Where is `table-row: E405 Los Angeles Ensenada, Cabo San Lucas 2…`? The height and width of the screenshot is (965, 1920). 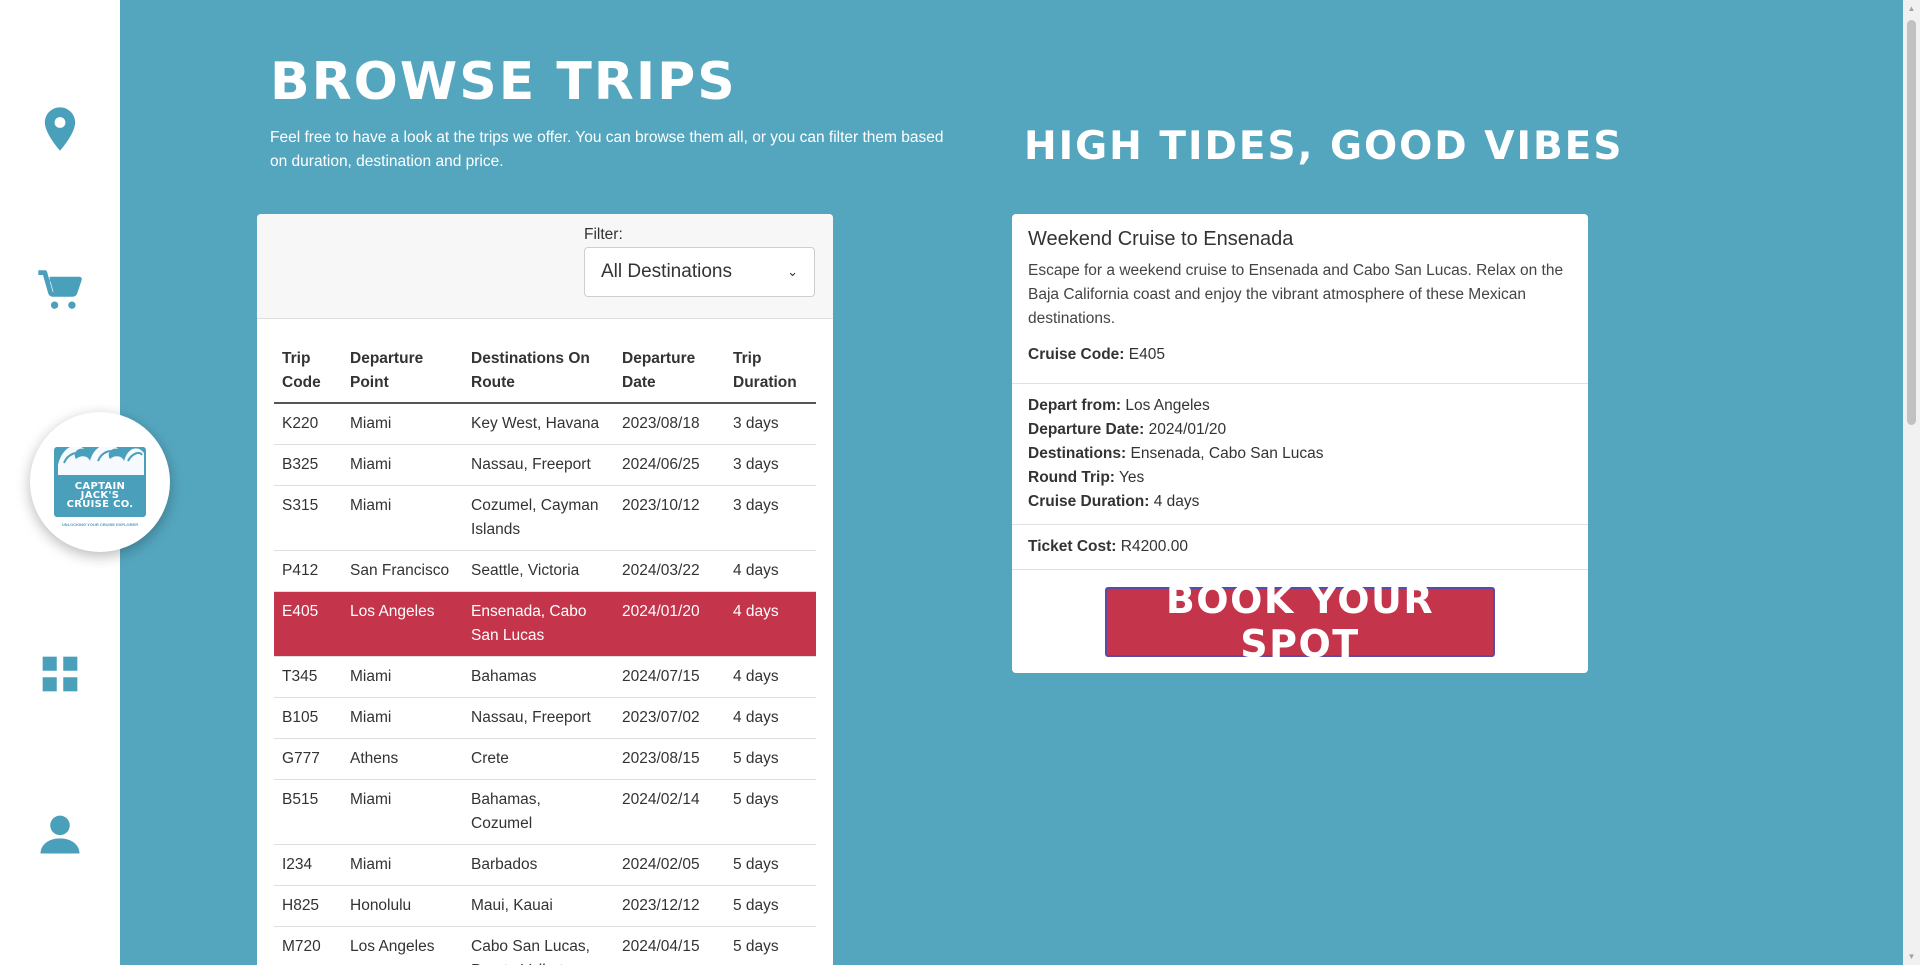 table-row: E405 Los Angeles Ensenada, Cabo San Lucas 2… is located at coordinates (545, 624).